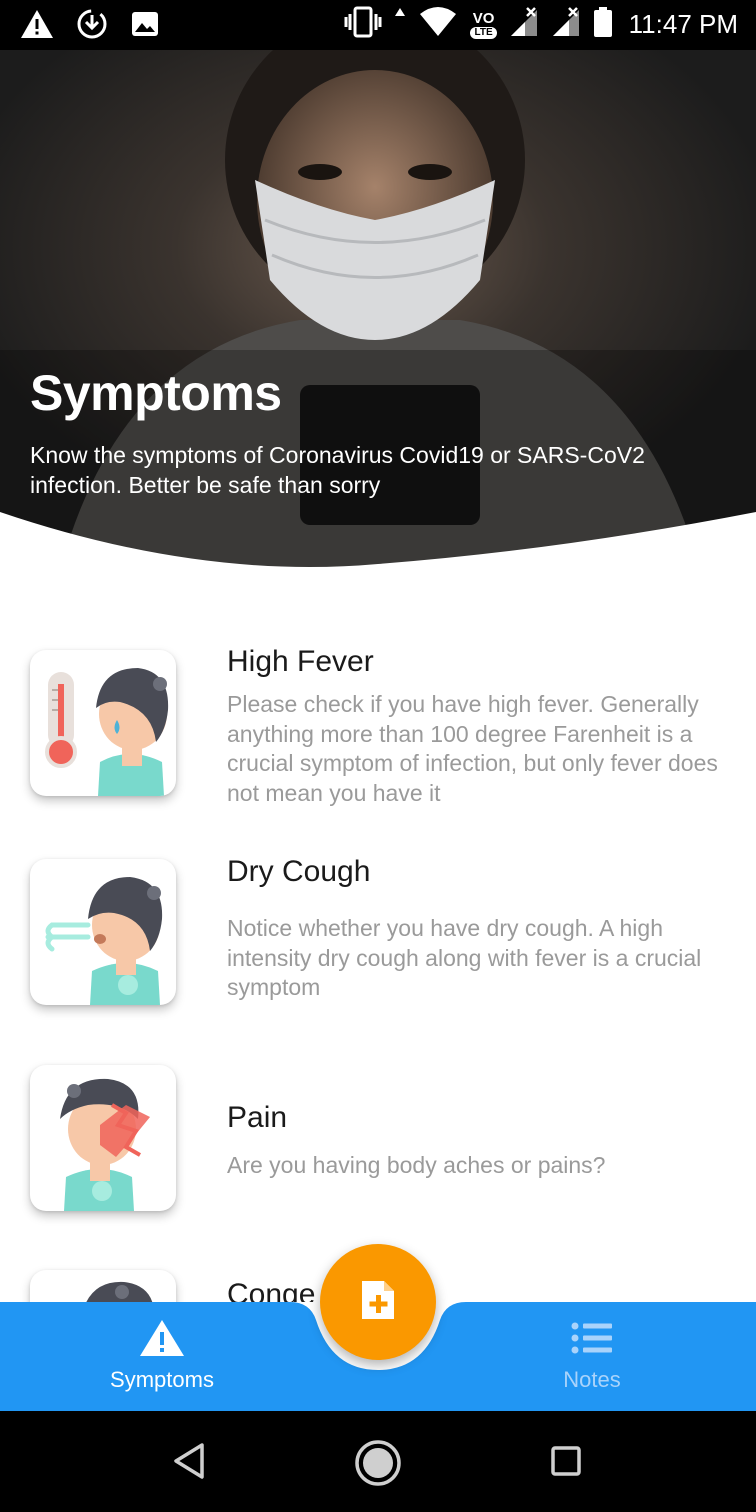 The image size is (756, 1512). I want to click on symptom-title: Conge, so click(271, 1290).